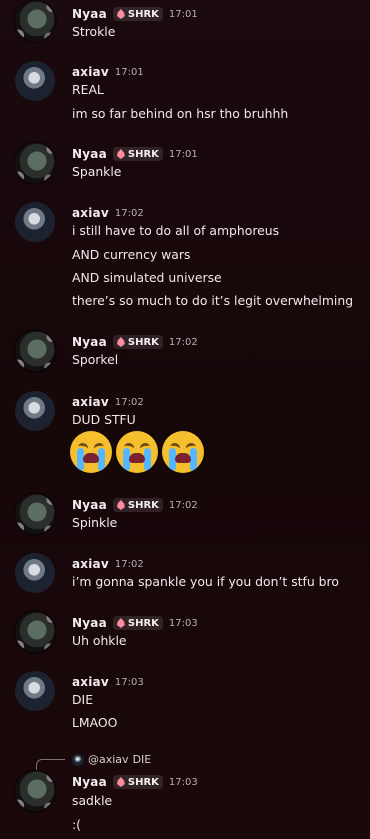 Image resolution: width=370 pixels, height=839 pixels. I want to click on message-line: im so far behind on hsr tho bruhhh, so click(180, 113).